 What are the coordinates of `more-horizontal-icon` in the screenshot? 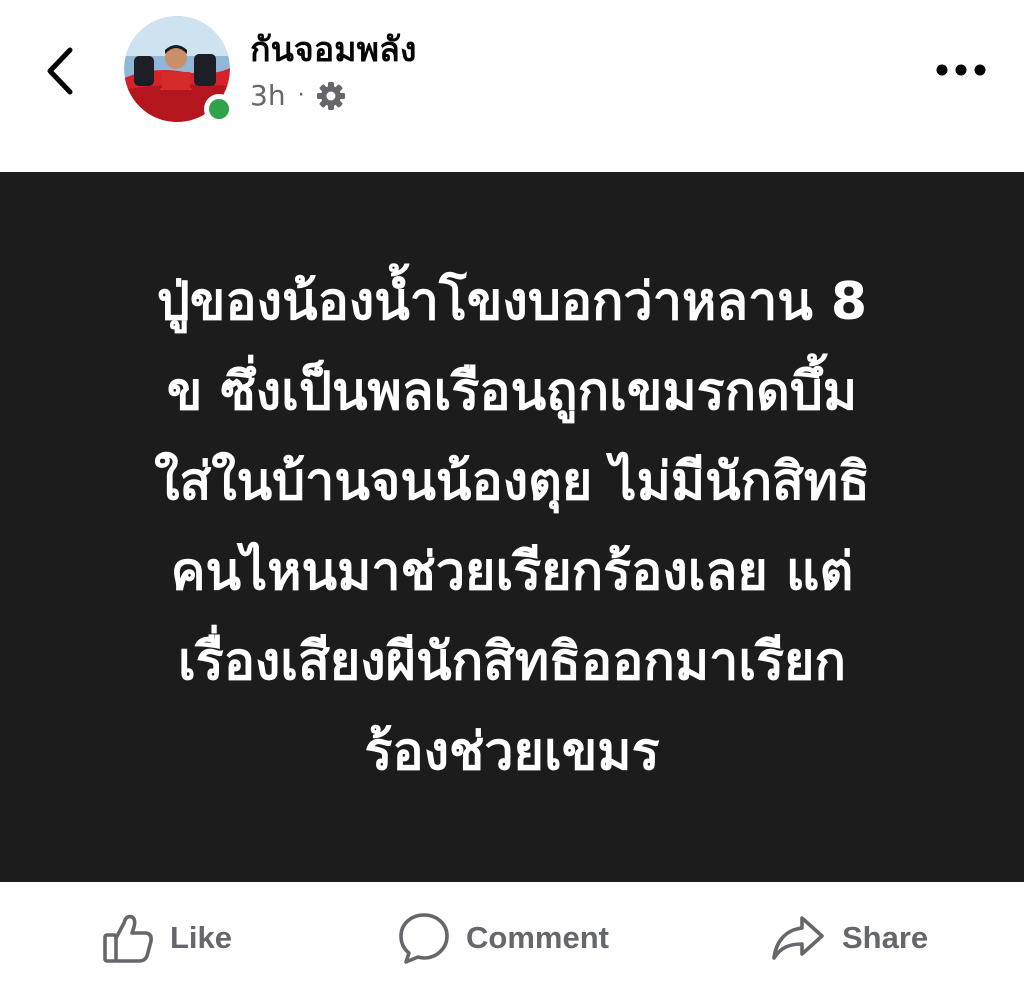 It's located at (961, 70).